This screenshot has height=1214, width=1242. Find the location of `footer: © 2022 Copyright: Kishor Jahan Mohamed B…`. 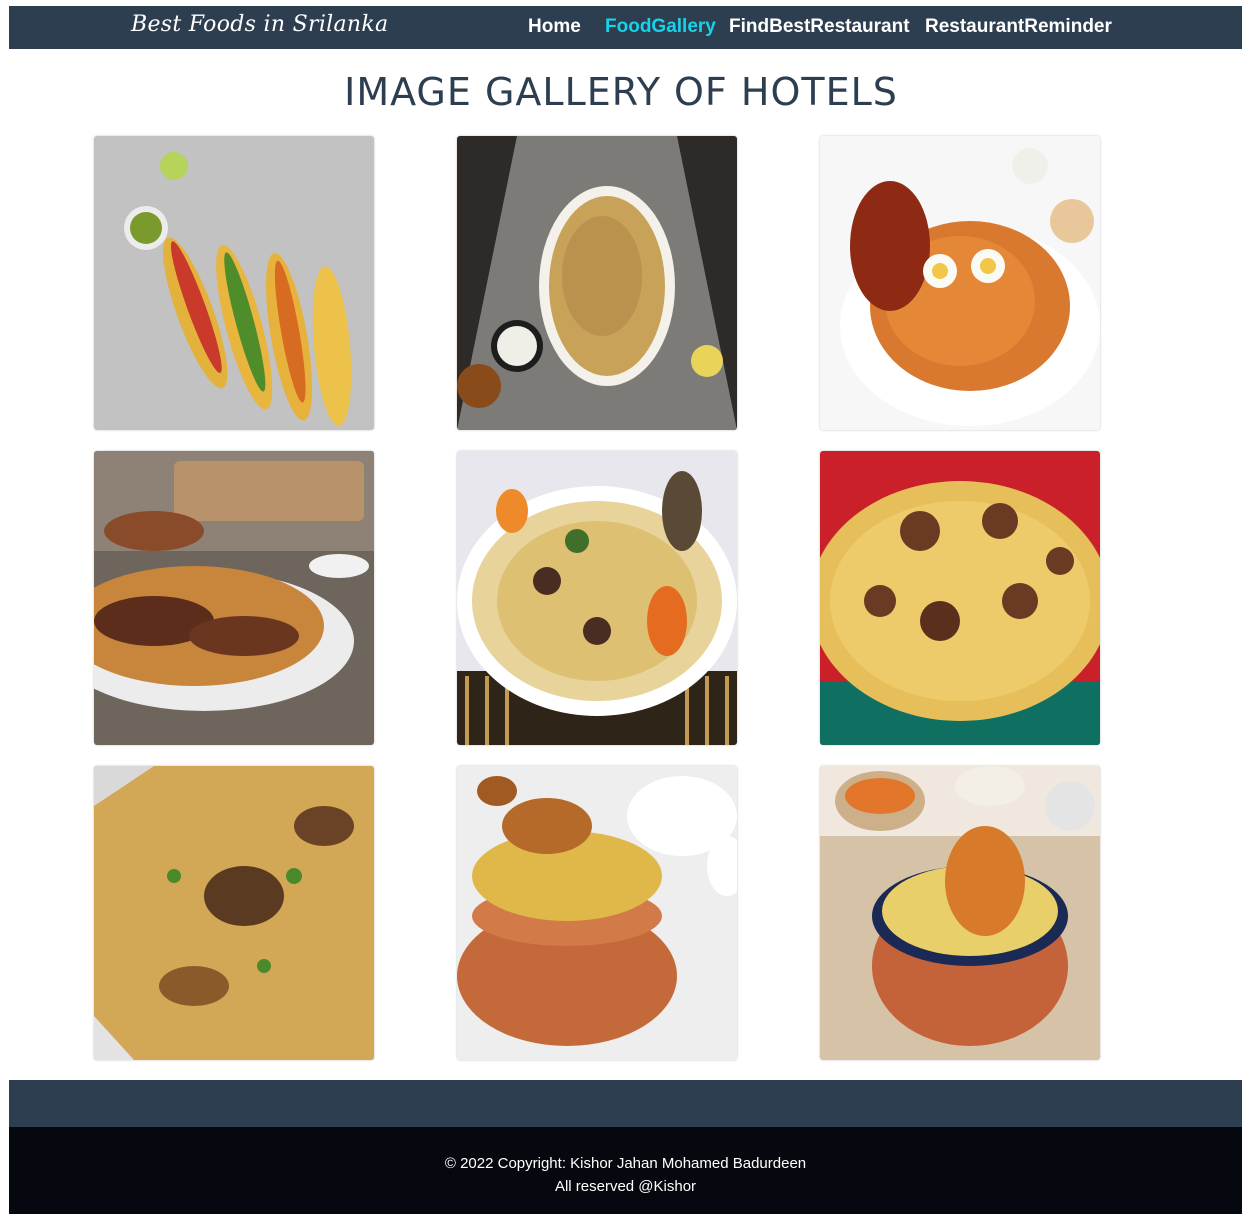

footer: © 2022 Copyright: Kishor Jahan Mohamed B… is located at coordinates (625, 1170).